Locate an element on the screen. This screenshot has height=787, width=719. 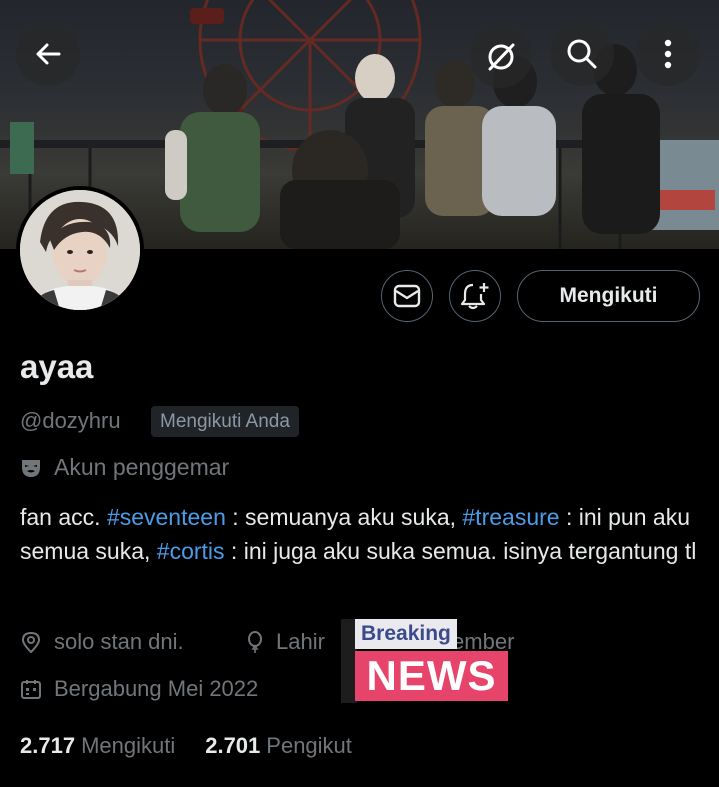
following-label: Mengikuti is located at coordinates (128, 745).